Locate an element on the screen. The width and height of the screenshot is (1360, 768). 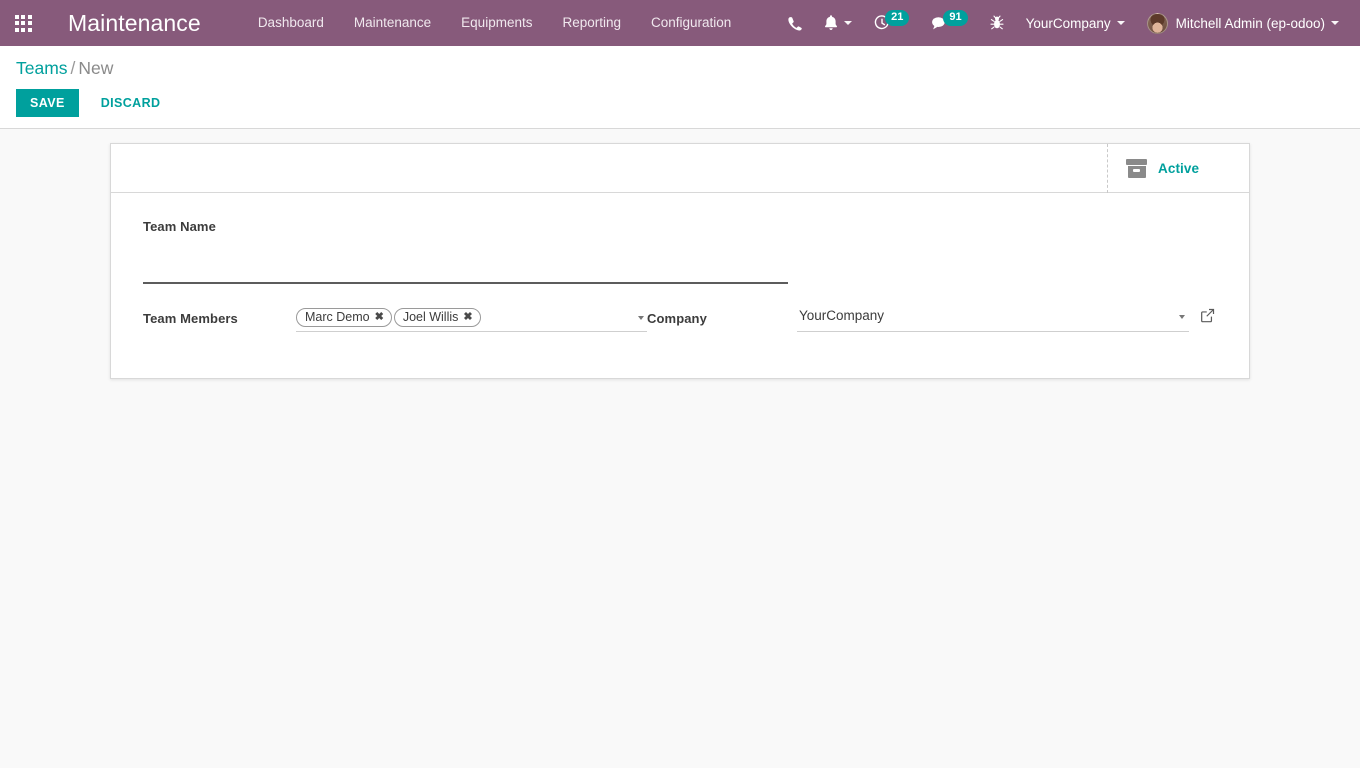
control-panel-buttons: SAVE DISCARD is located at coordinates (680, 103).